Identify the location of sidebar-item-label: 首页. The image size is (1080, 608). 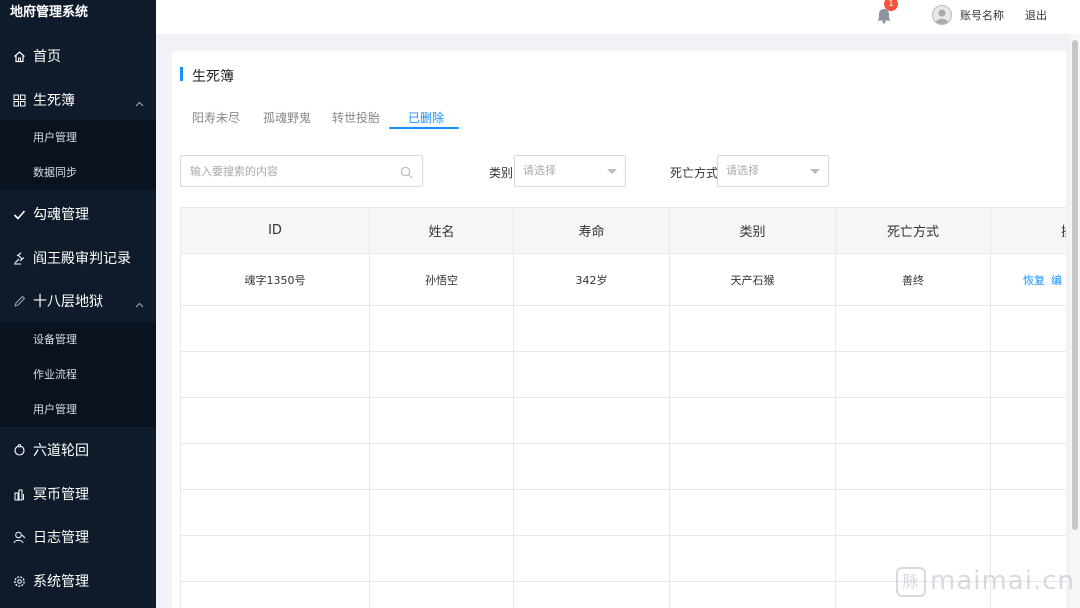
(47, 57).